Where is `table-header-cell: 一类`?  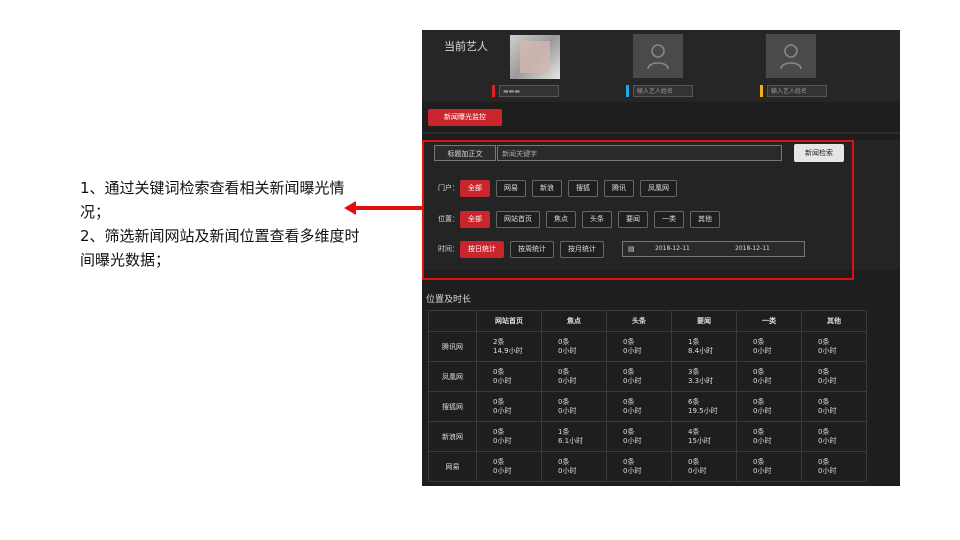 table-header-cell: 一类 is located at coordinates (769, 321).